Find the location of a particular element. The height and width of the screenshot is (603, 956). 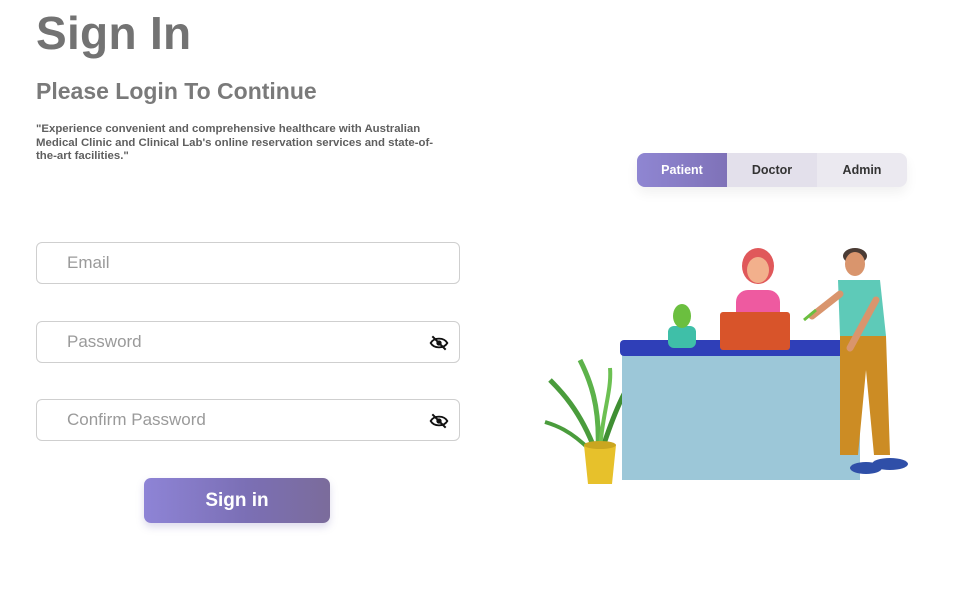

plant-illustration is located at coordinates (591, 421).